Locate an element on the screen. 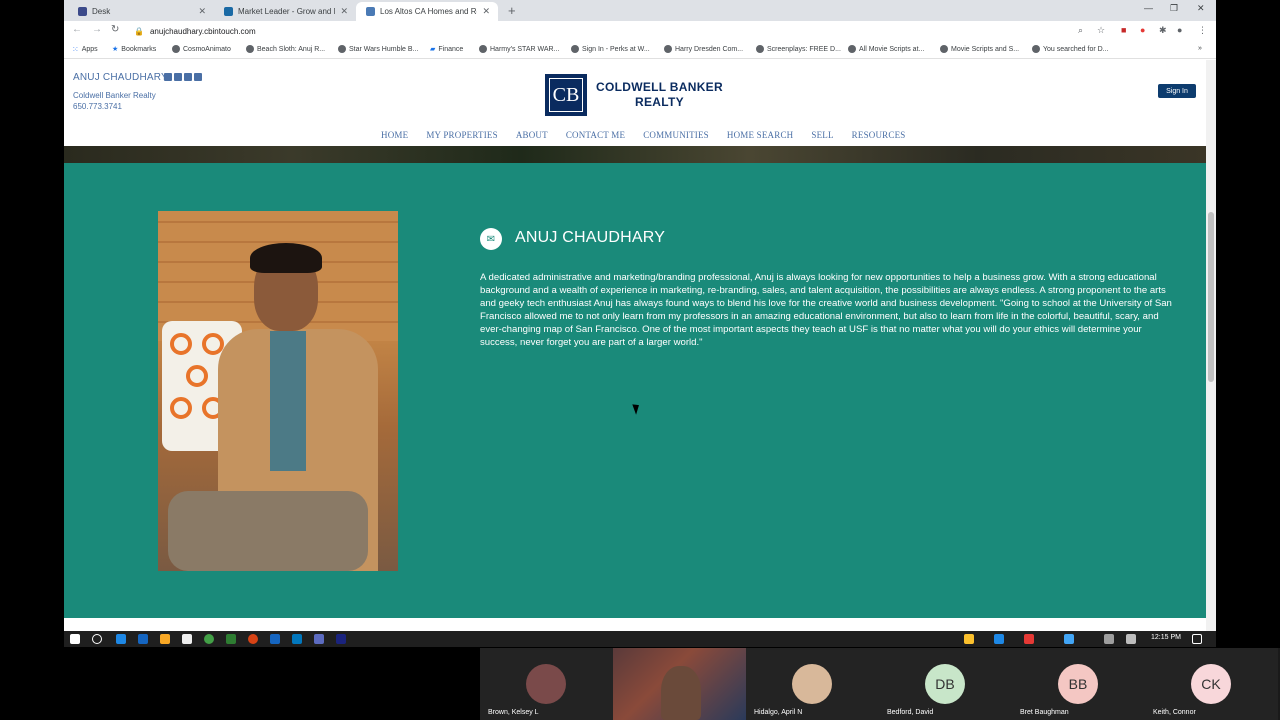 This screenshot has width=1280, height=720. zoom-icon: ⌕ is located at coordinates (1080, 30).